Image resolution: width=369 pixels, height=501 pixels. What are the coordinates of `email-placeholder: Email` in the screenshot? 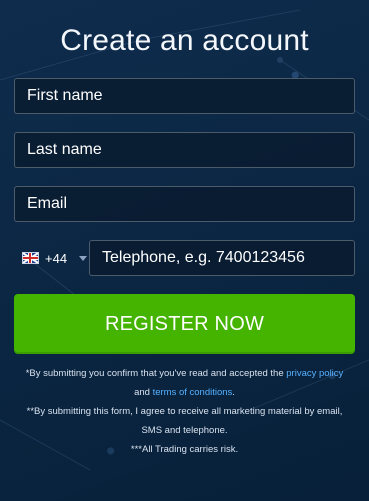 It's located at (47, 203).